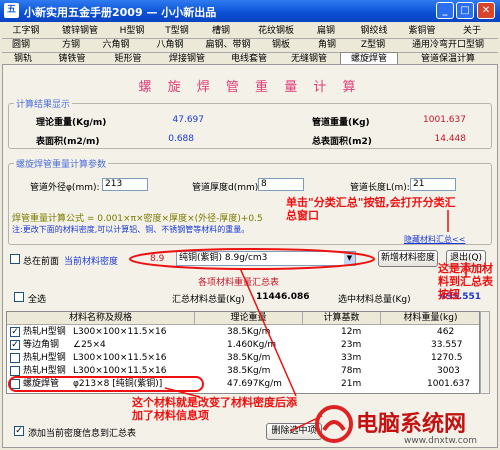  I want to click on tab-h-steel: H型钢, so click(132, 31).